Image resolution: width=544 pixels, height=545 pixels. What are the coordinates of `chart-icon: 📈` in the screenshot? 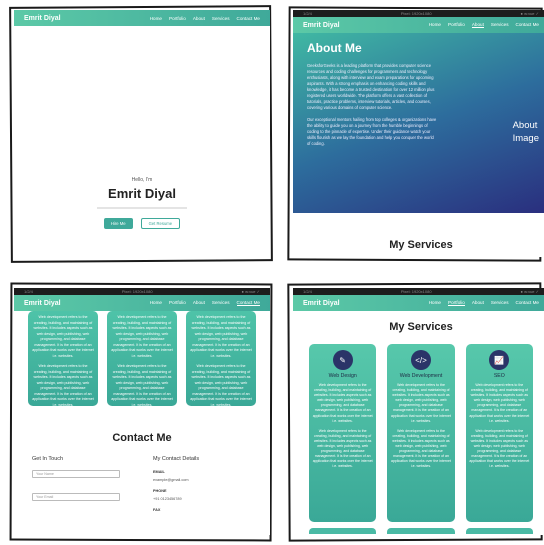 It's located at (499, 360).